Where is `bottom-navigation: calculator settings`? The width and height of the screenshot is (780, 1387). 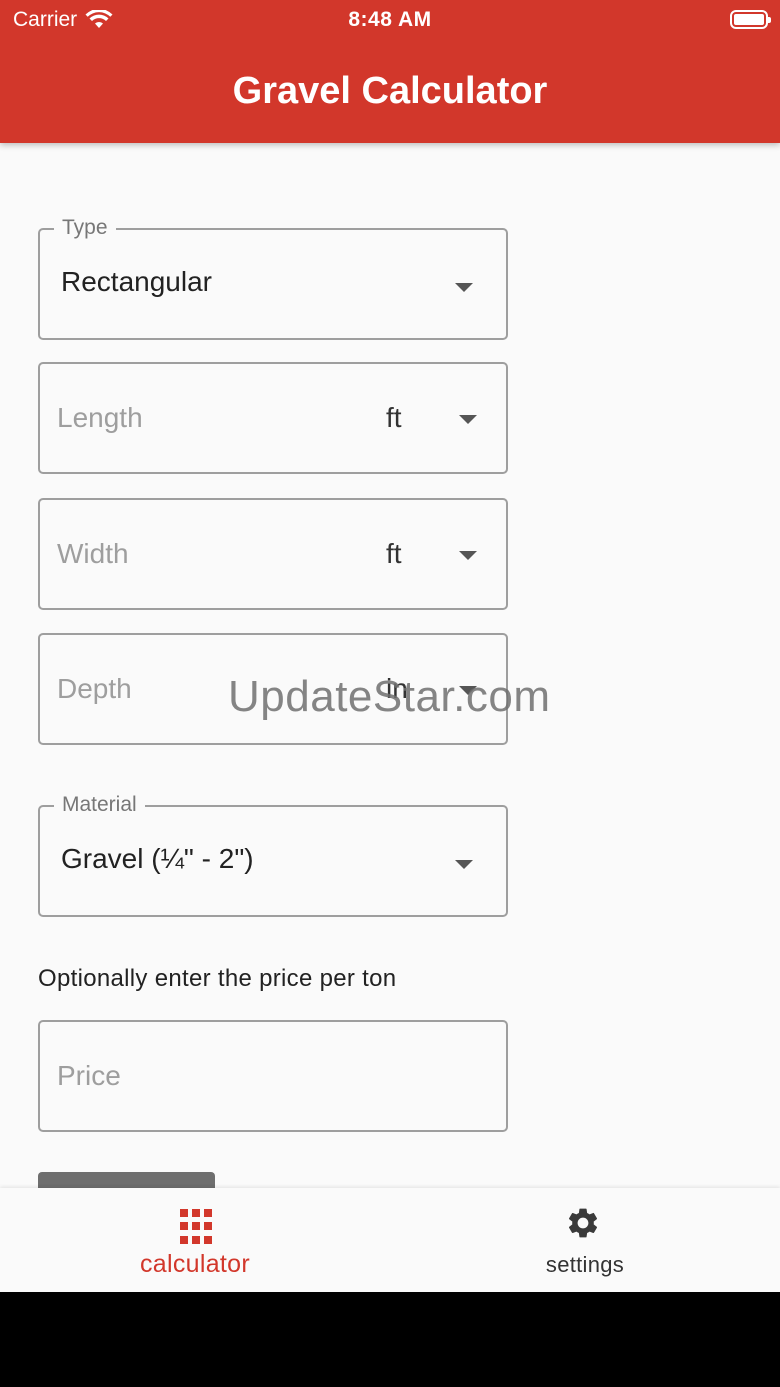 bottom-navigation: calculator settings is located at coordinates (390, 1240).